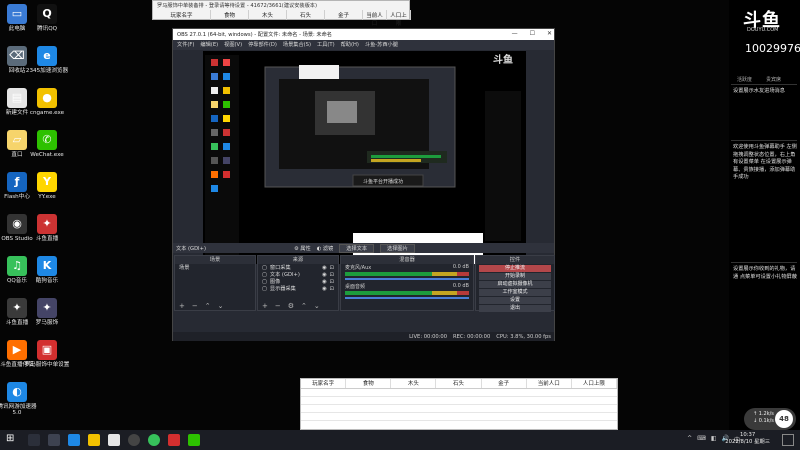 This screenshot has width=800, height=450. What do you see at coordinates (262, 45) in the screenshot?
I see `menu-item: 停靠部件(D)` at bounding box center [262, 45].